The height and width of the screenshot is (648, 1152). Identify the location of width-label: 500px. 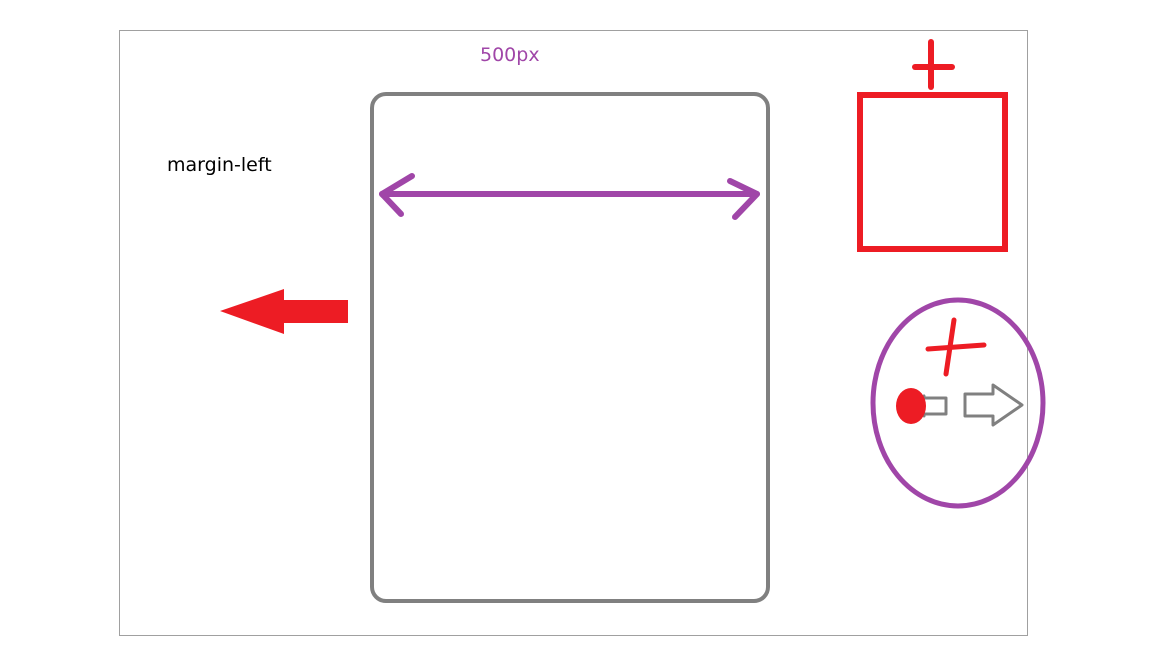
(510, 55).